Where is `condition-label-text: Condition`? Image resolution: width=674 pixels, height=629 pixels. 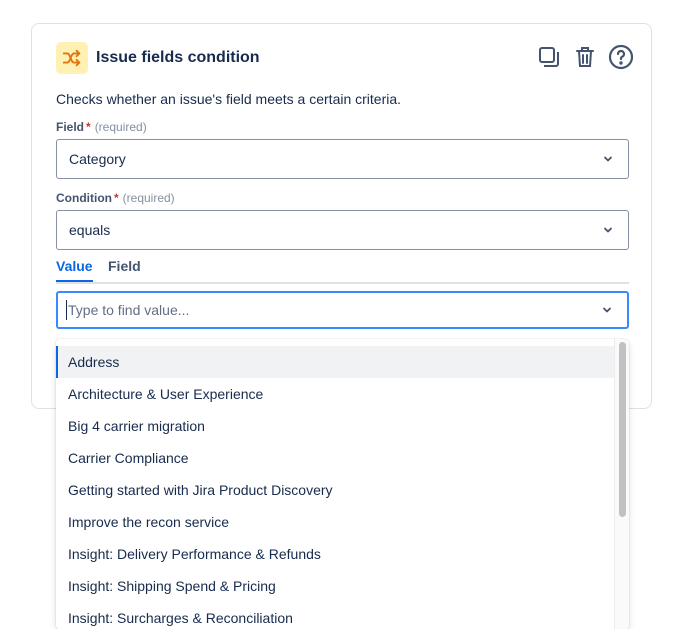 condition-label-text: Condition is located at coordinates (84, 198).